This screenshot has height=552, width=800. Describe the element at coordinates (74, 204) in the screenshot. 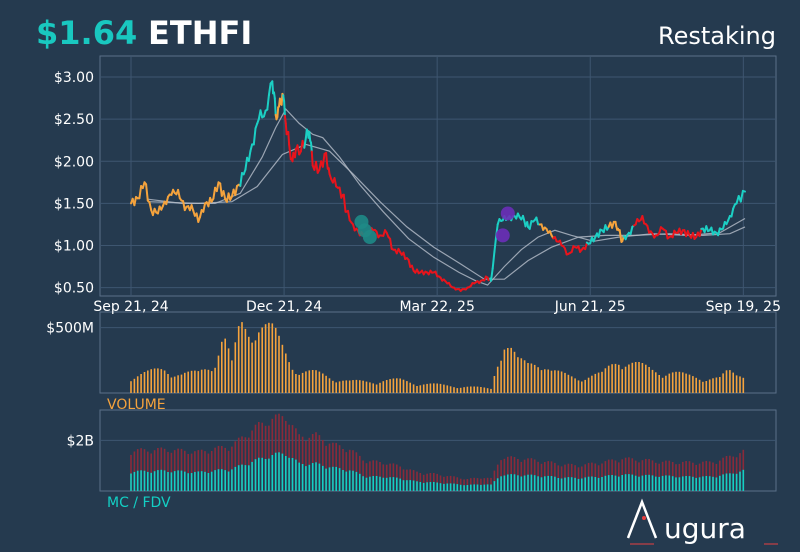

I see `y-tick-label: $1.50` at that location.